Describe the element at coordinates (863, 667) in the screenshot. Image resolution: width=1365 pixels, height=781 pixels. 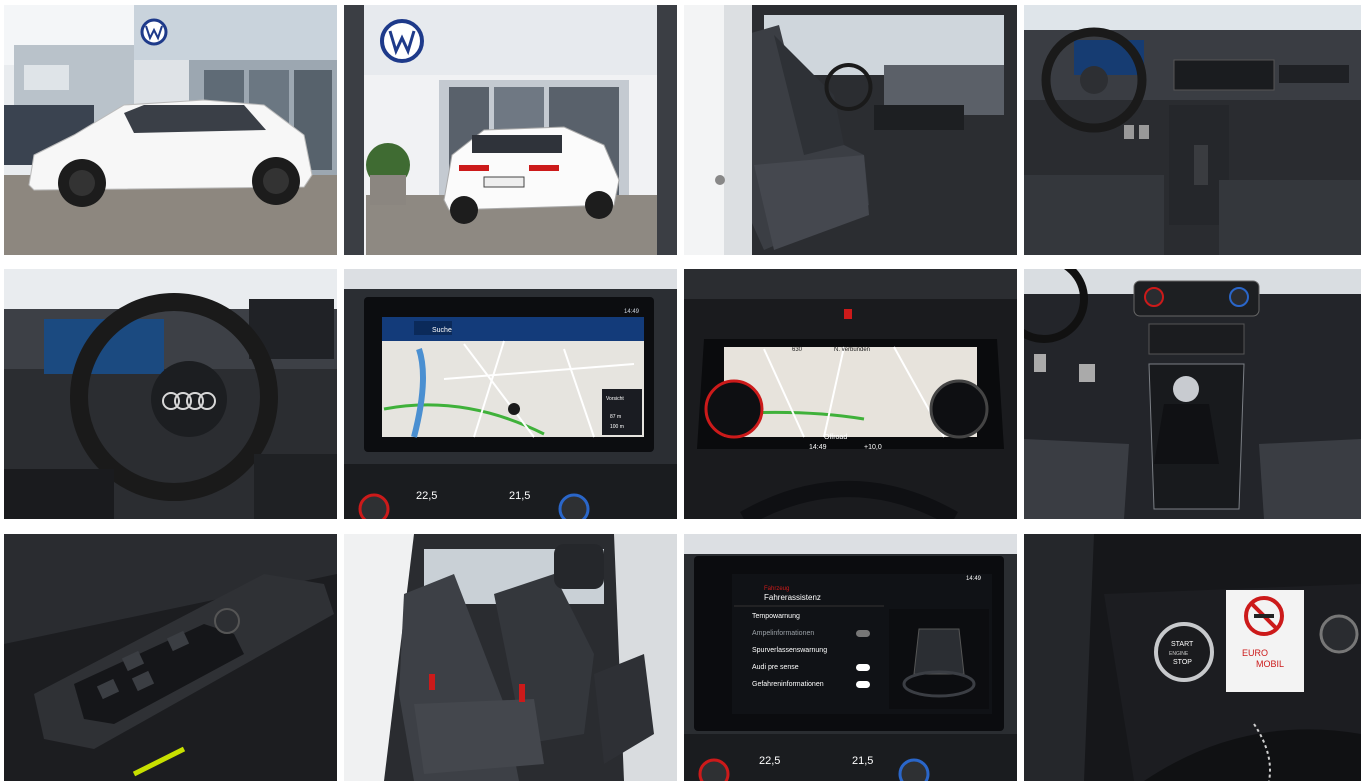
I see `toggle-presense` at that location.